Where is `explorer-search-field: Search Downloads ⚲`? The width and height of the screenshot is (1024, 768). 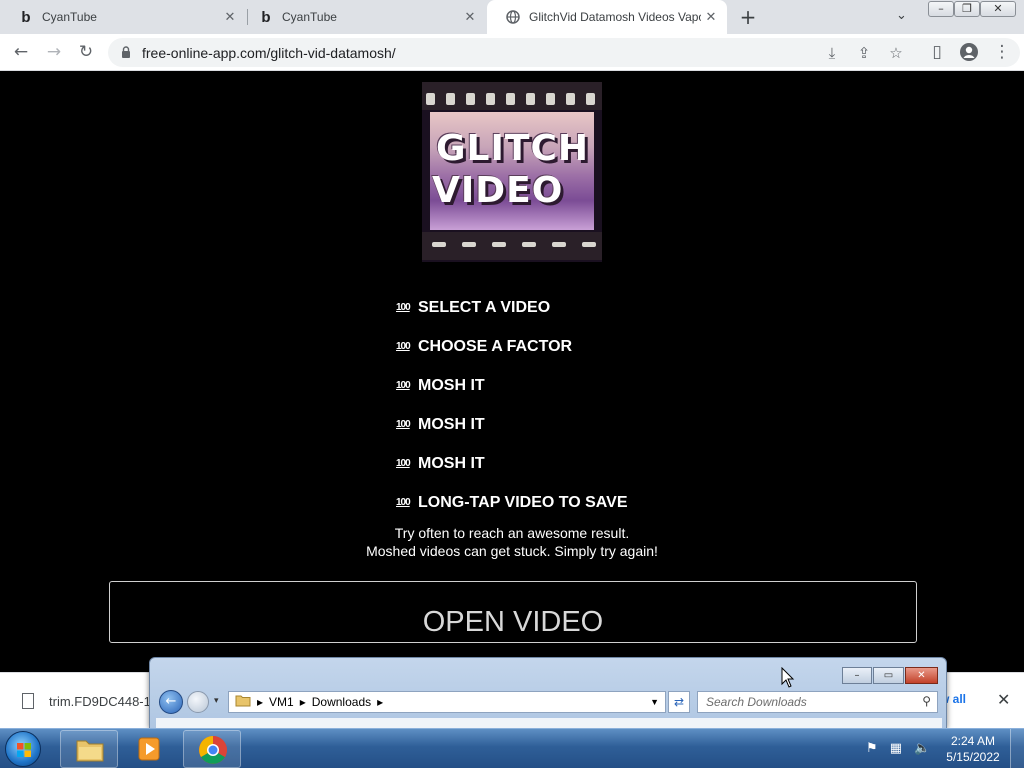 explorer-search-field: Search Downloads ⚲ is located at coordinates (817, 702).